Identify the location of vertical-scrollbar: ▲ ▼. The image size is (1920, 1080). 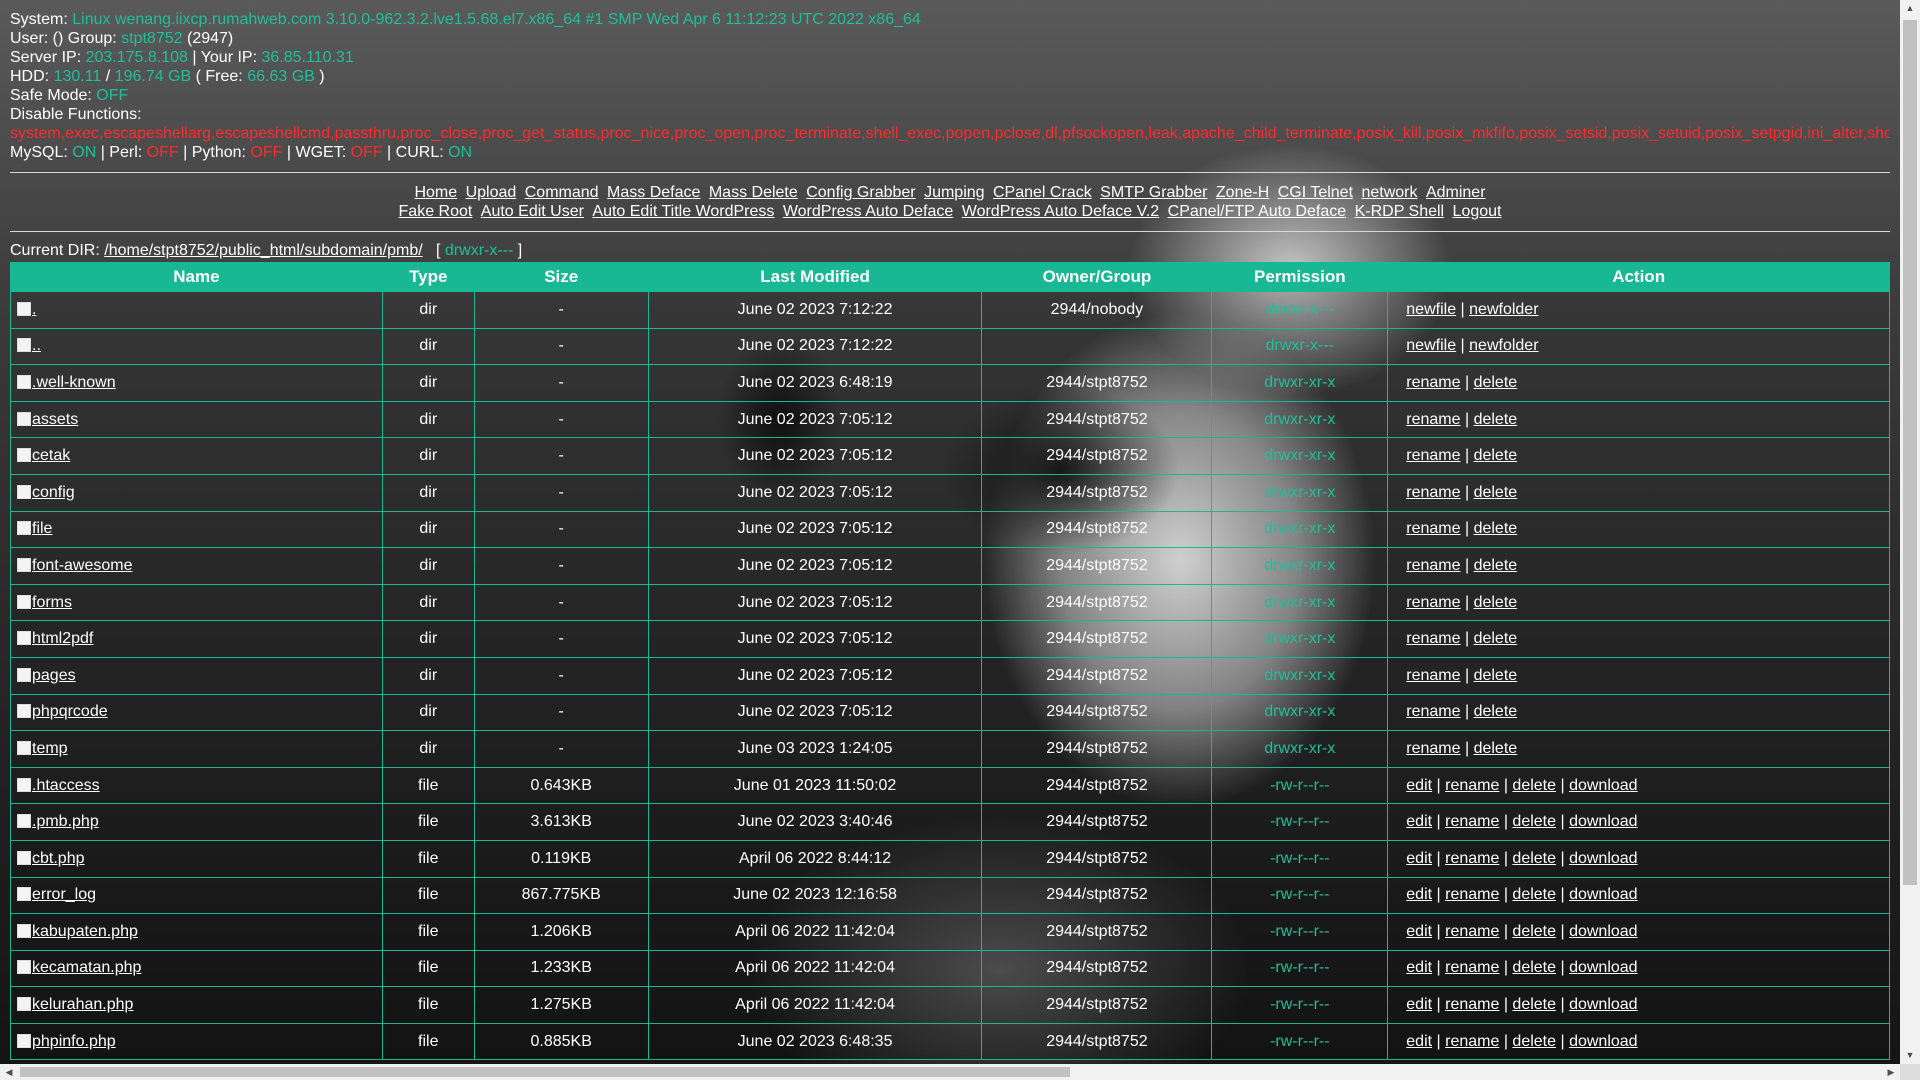
(1910, 532).